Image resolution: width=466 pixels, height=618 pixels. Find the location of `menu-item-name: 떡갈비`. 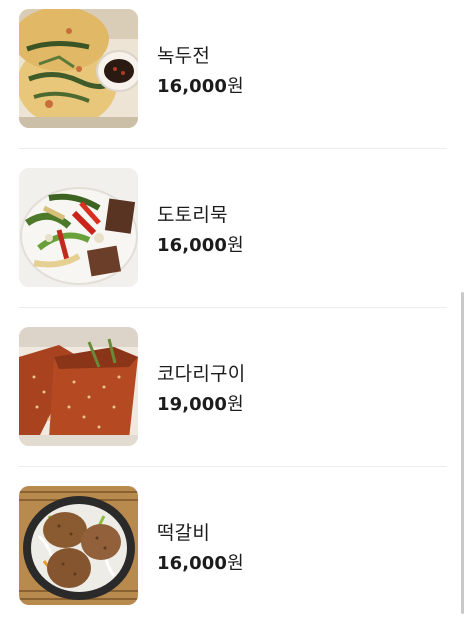

menu-item-name: 떡갈비 is located at coordinates (184, 533).